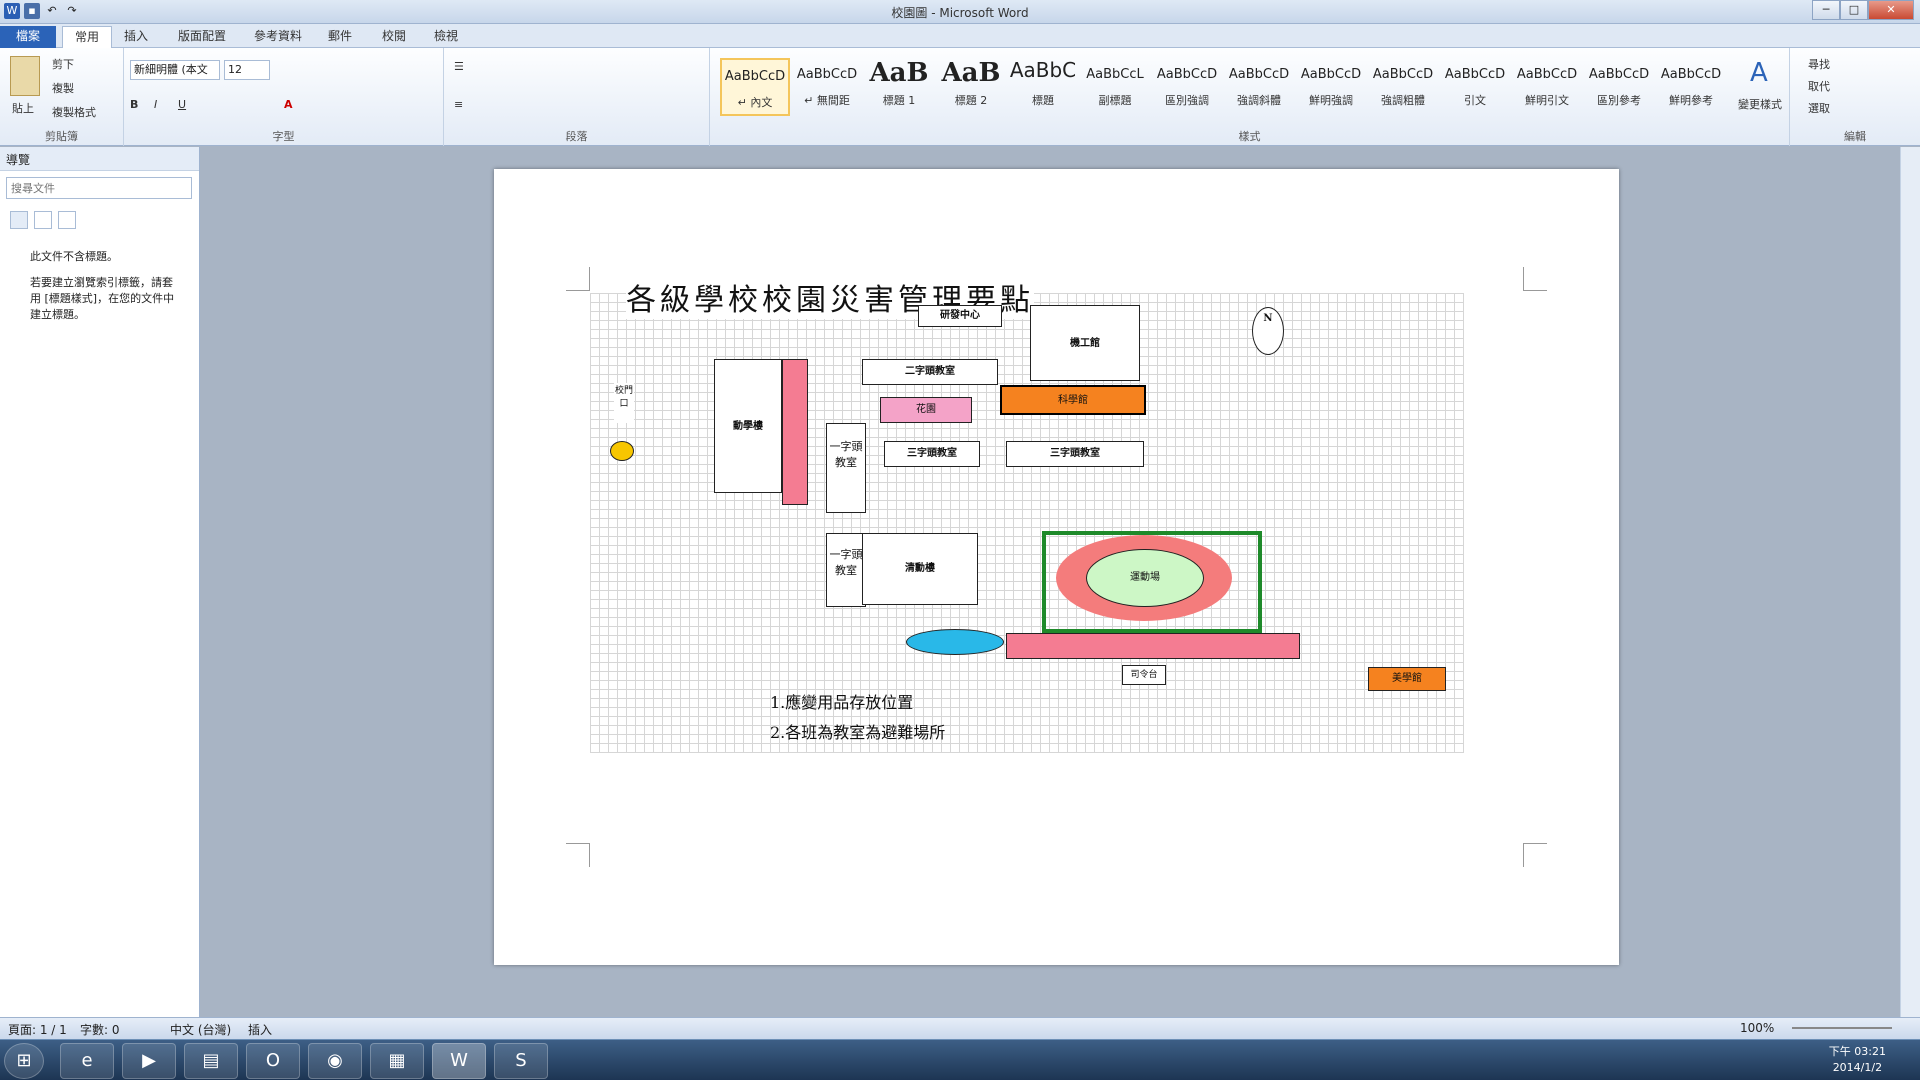 The height and width of the screenshot is (1080, 1920). What do you see at coordinates (175, 70) in the screenshot?
I see `font-name-select: 新細明體 (本文` at bounding box center [175, 70].